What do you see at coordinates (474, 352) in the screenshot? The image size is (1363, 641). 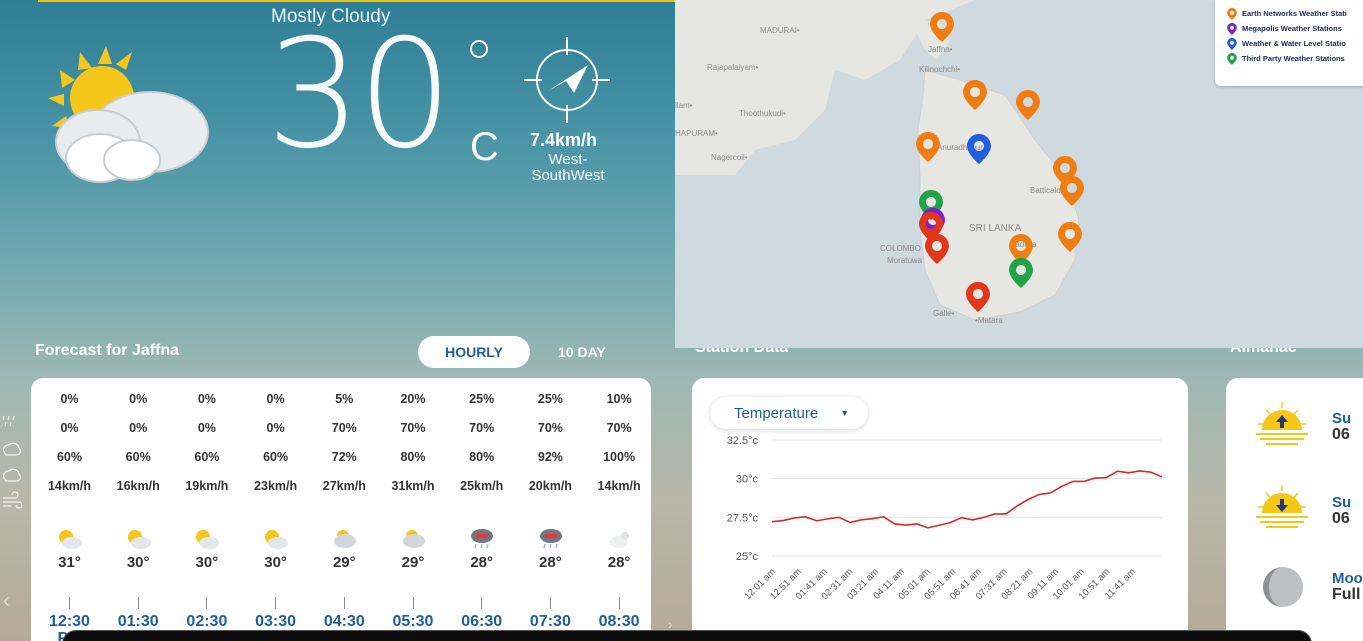 I see `tab-hourly: HOURLY` at bounding box center [474, 352].